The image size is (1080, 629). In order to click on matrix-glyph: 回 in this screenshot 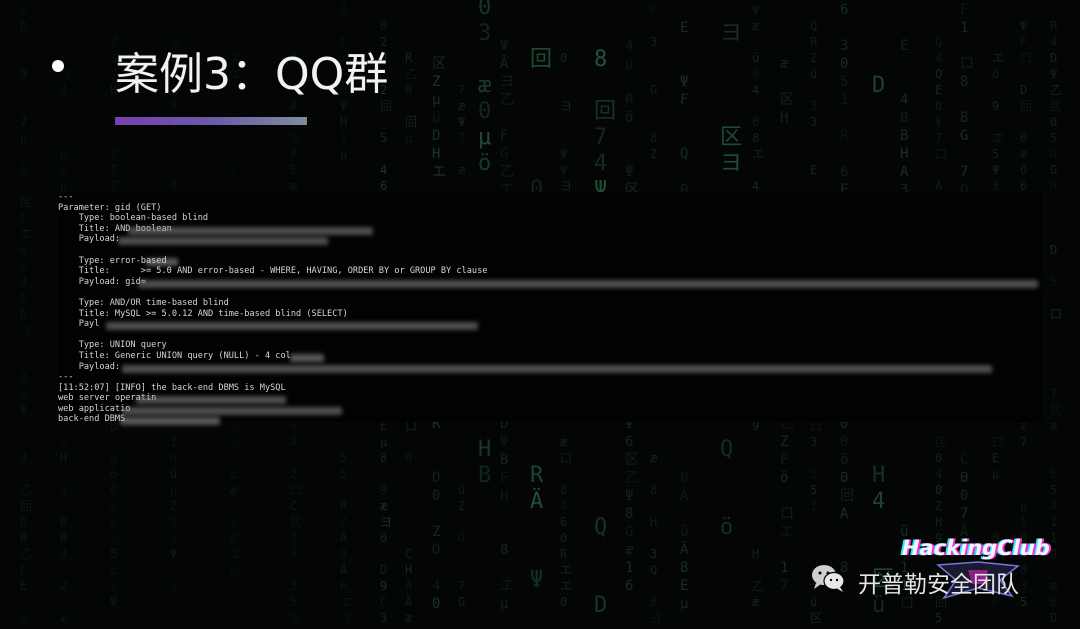, I will do `click(1026, 106)`.